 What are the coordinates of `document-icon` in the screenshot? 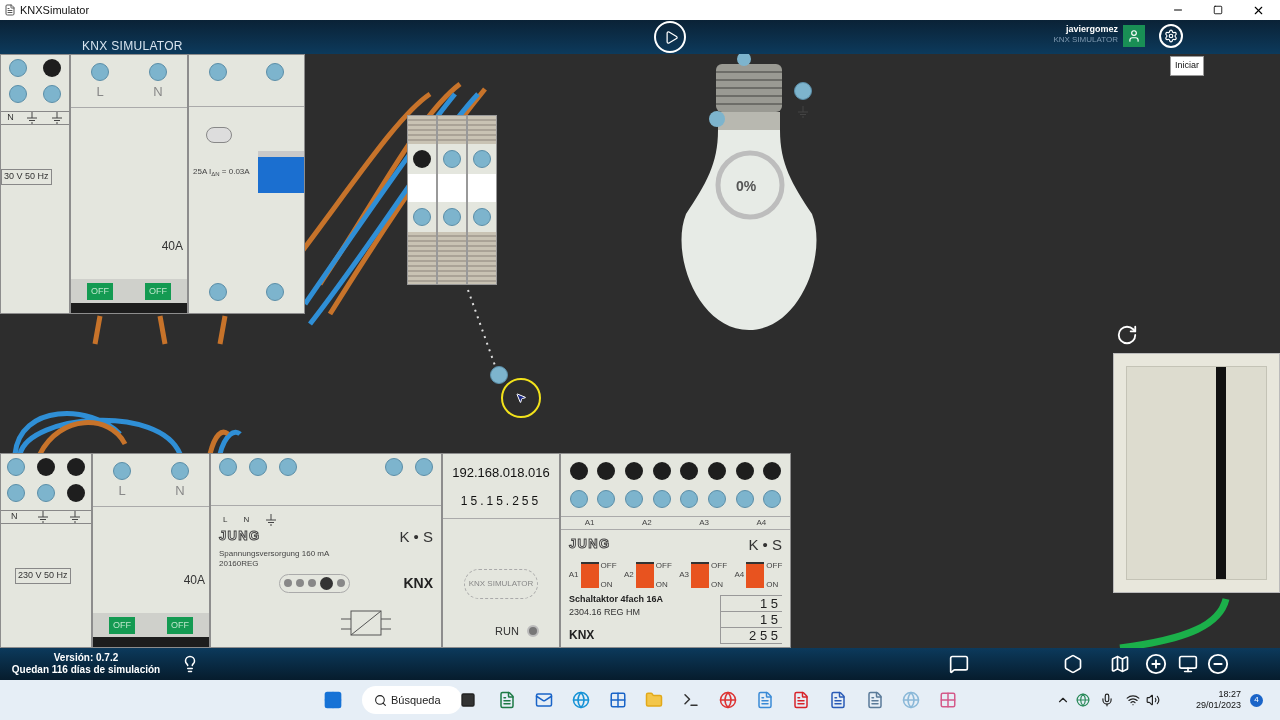 It's located at (765, 700).